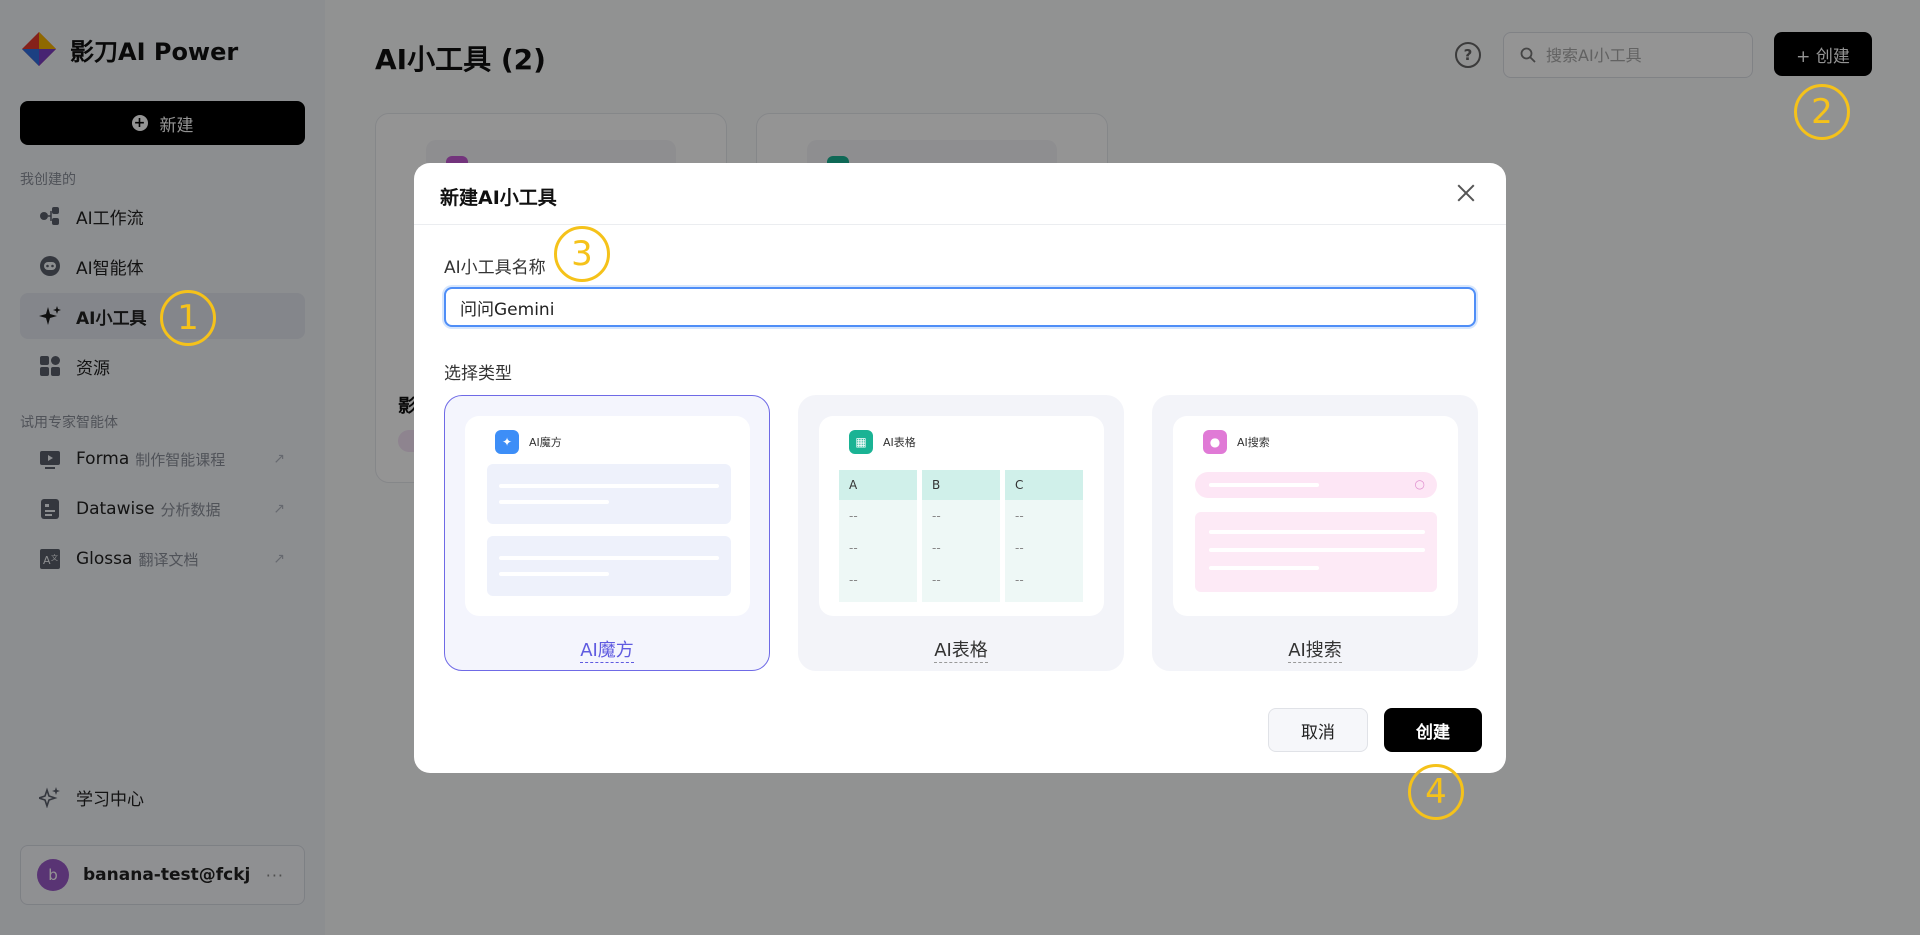  Describe the element at coordinates (188, 318) in the screenshot. I see `step-marker-1: 1` at that location.